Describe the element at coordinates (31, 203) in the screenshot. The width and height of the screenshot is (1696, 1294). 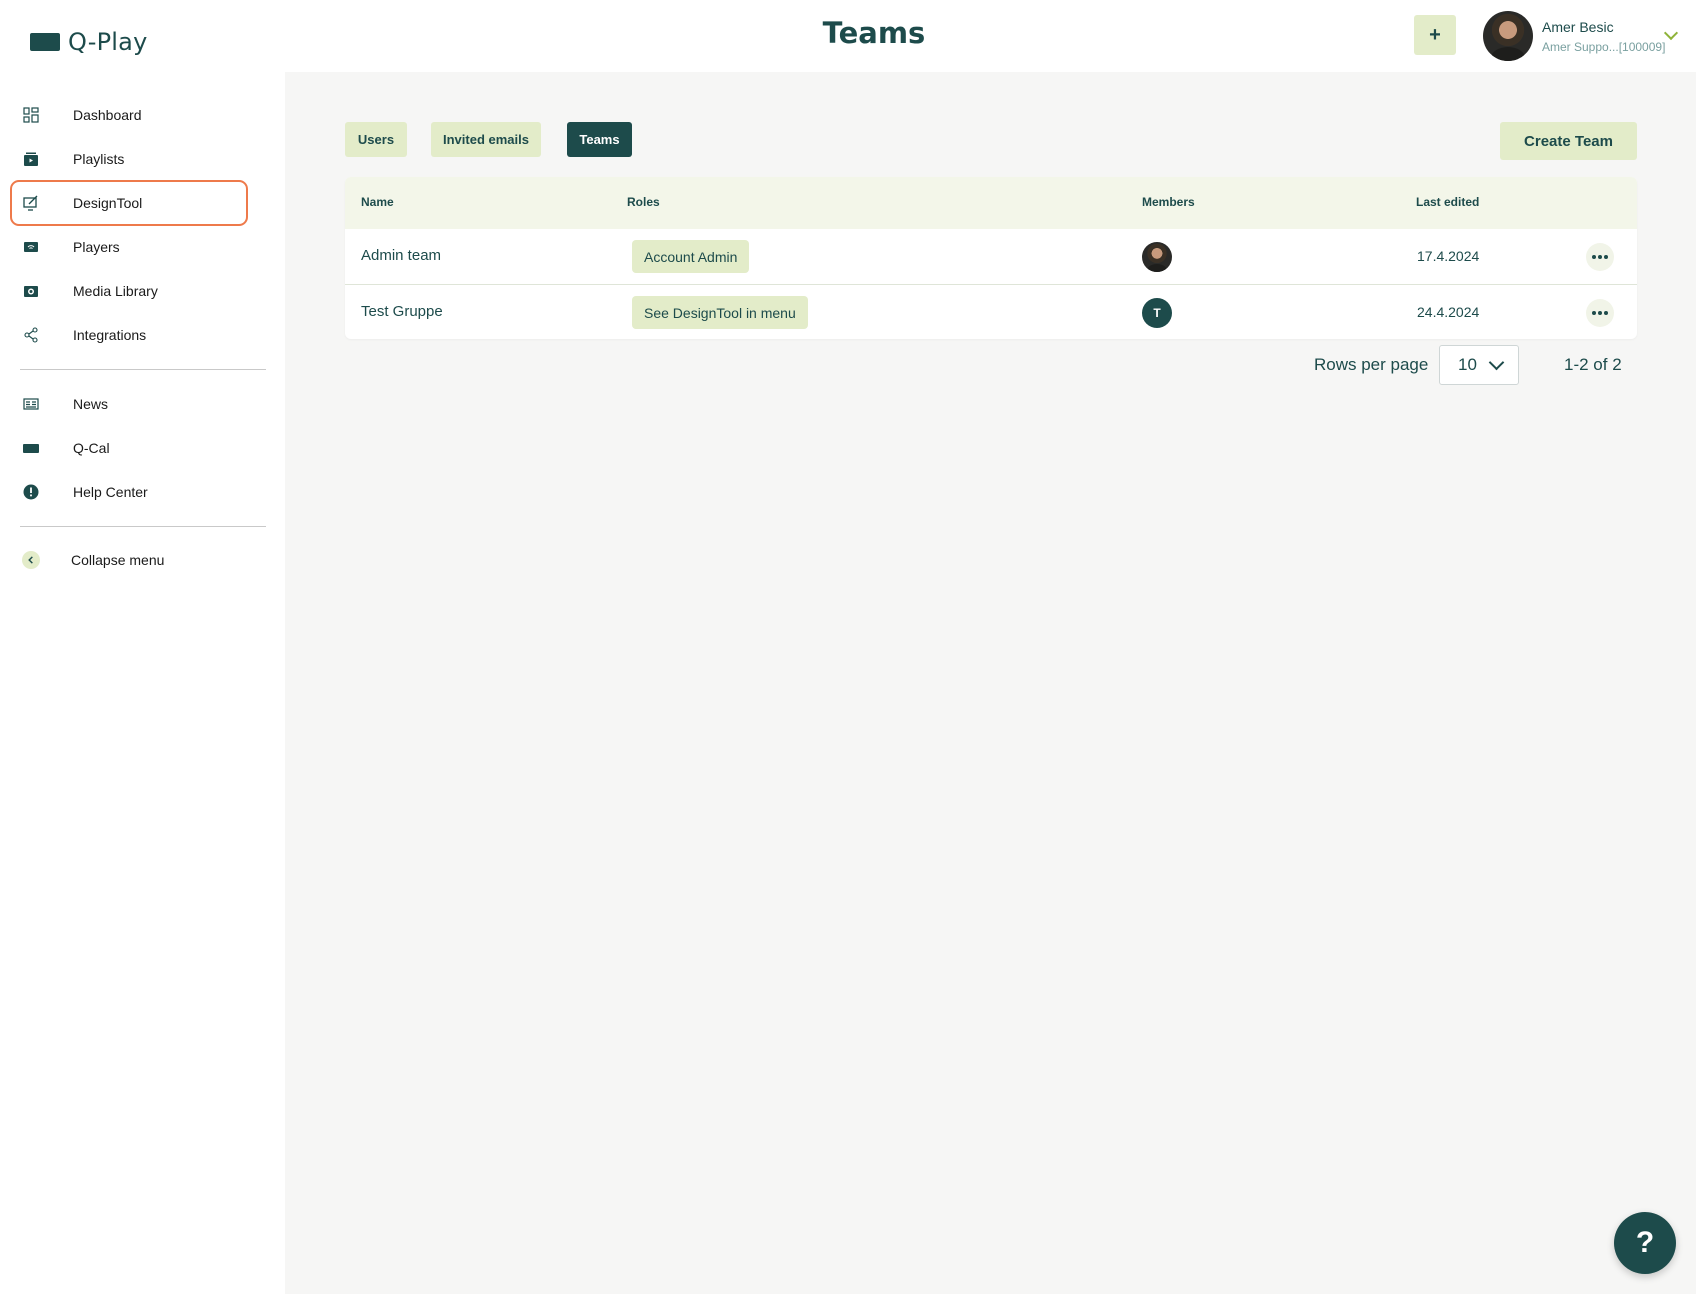
I see `designtool-icon` at that location.